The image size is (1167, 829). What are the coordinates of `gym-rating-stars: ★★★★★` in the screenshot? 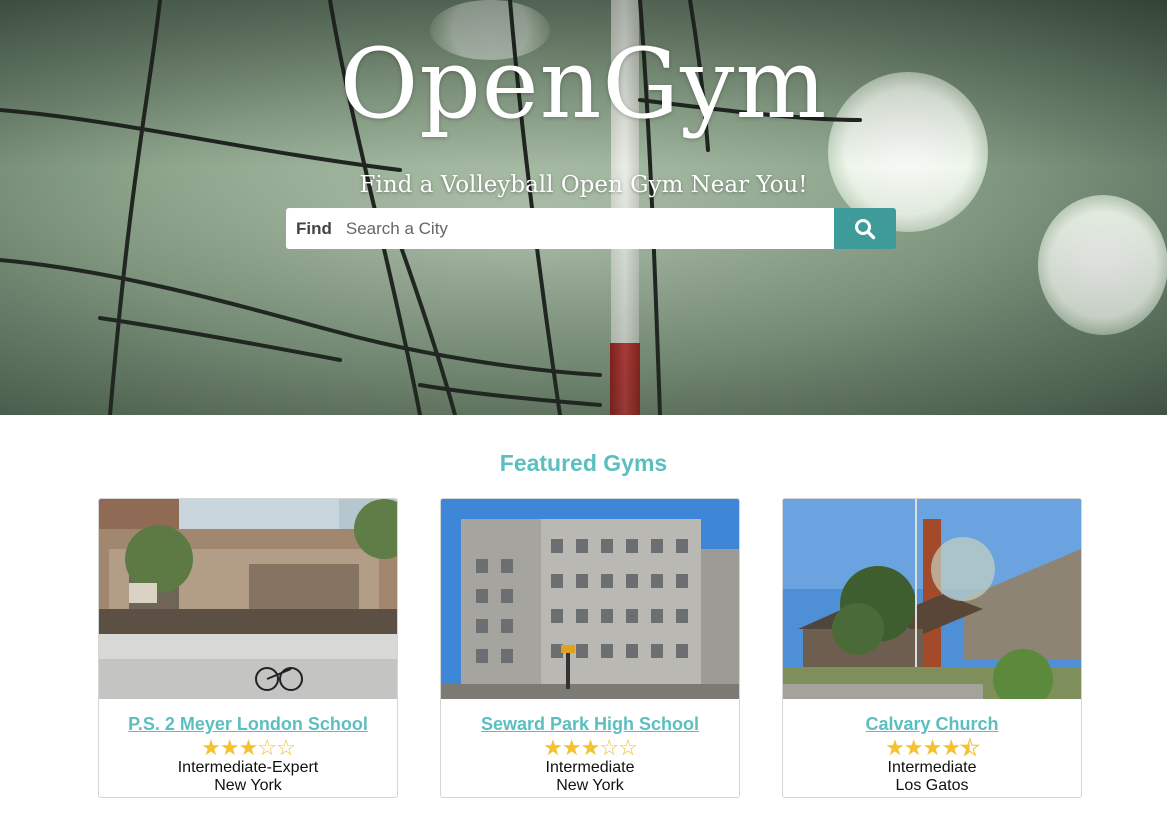 It's located at (932, 747).